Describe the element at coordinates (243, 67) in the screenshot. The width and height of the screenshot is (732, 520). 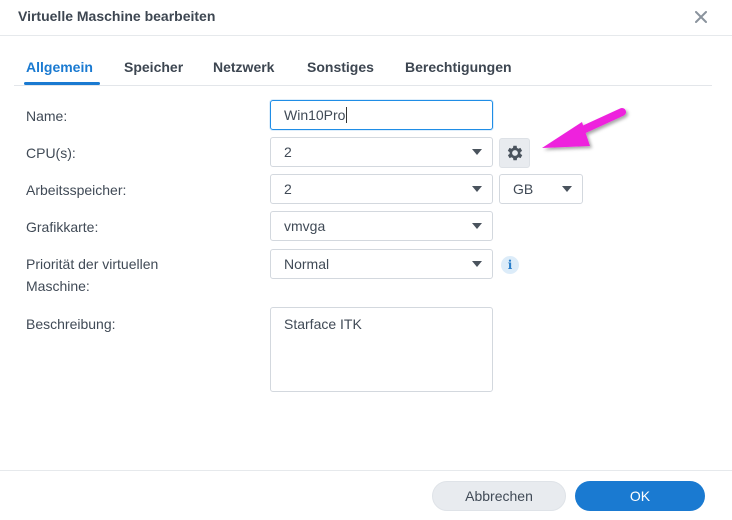
I see `tab-netzwerk: Netzwerk` at that location.